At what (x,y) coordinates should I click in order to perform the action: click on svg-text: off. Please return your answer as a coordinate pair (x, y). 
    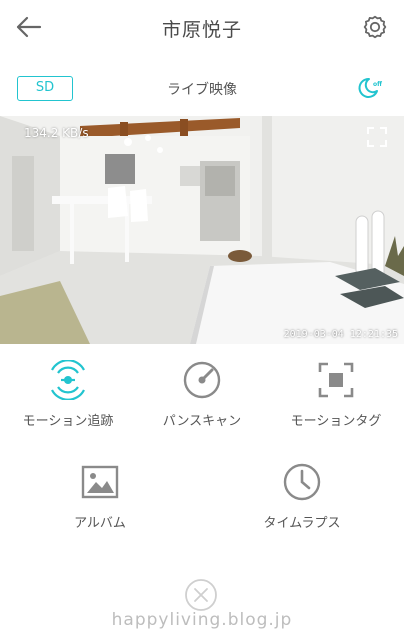
    Looking at the image, I should click on (377, 84).